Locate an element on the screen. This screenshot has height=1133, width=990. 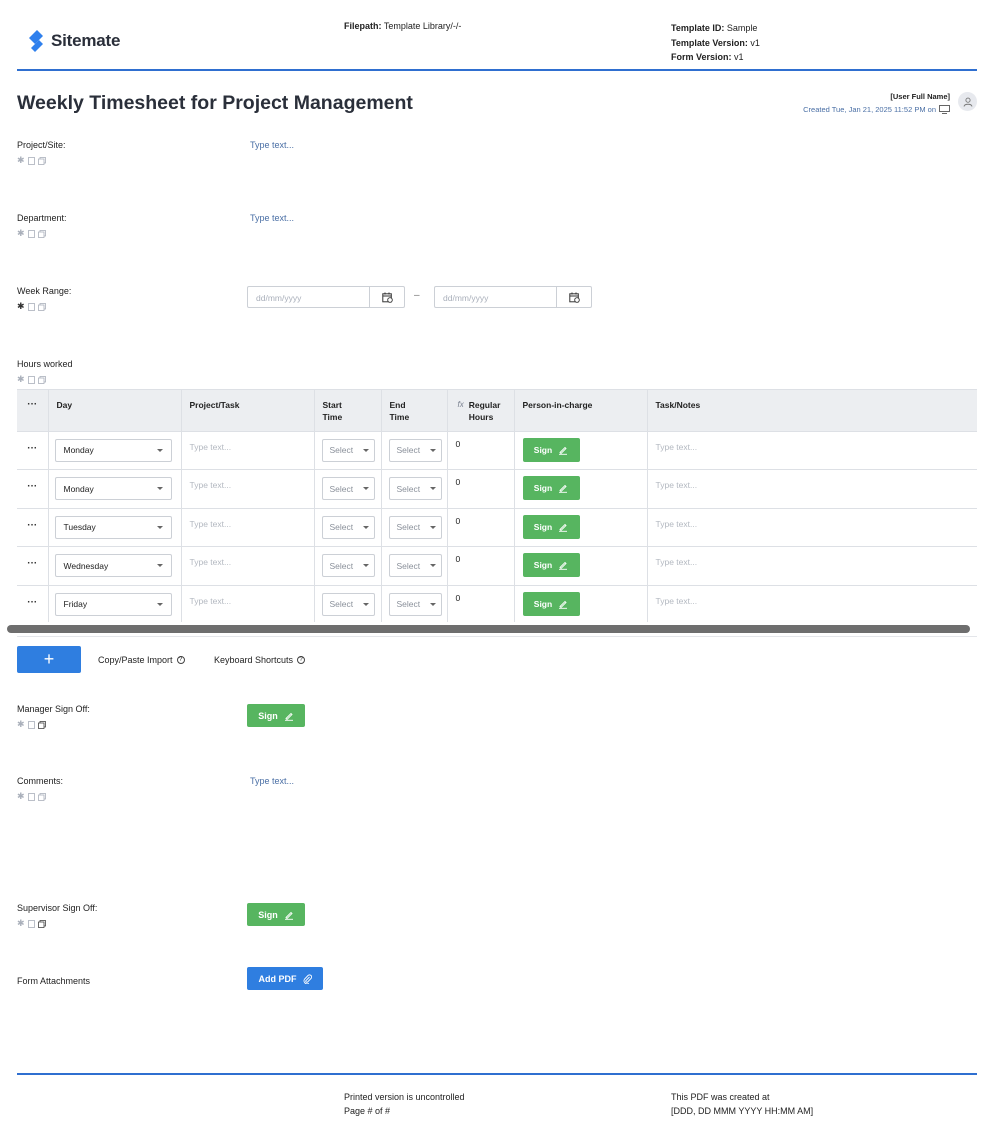
day-cell: Wednesday is located at coordinates (115, 565).